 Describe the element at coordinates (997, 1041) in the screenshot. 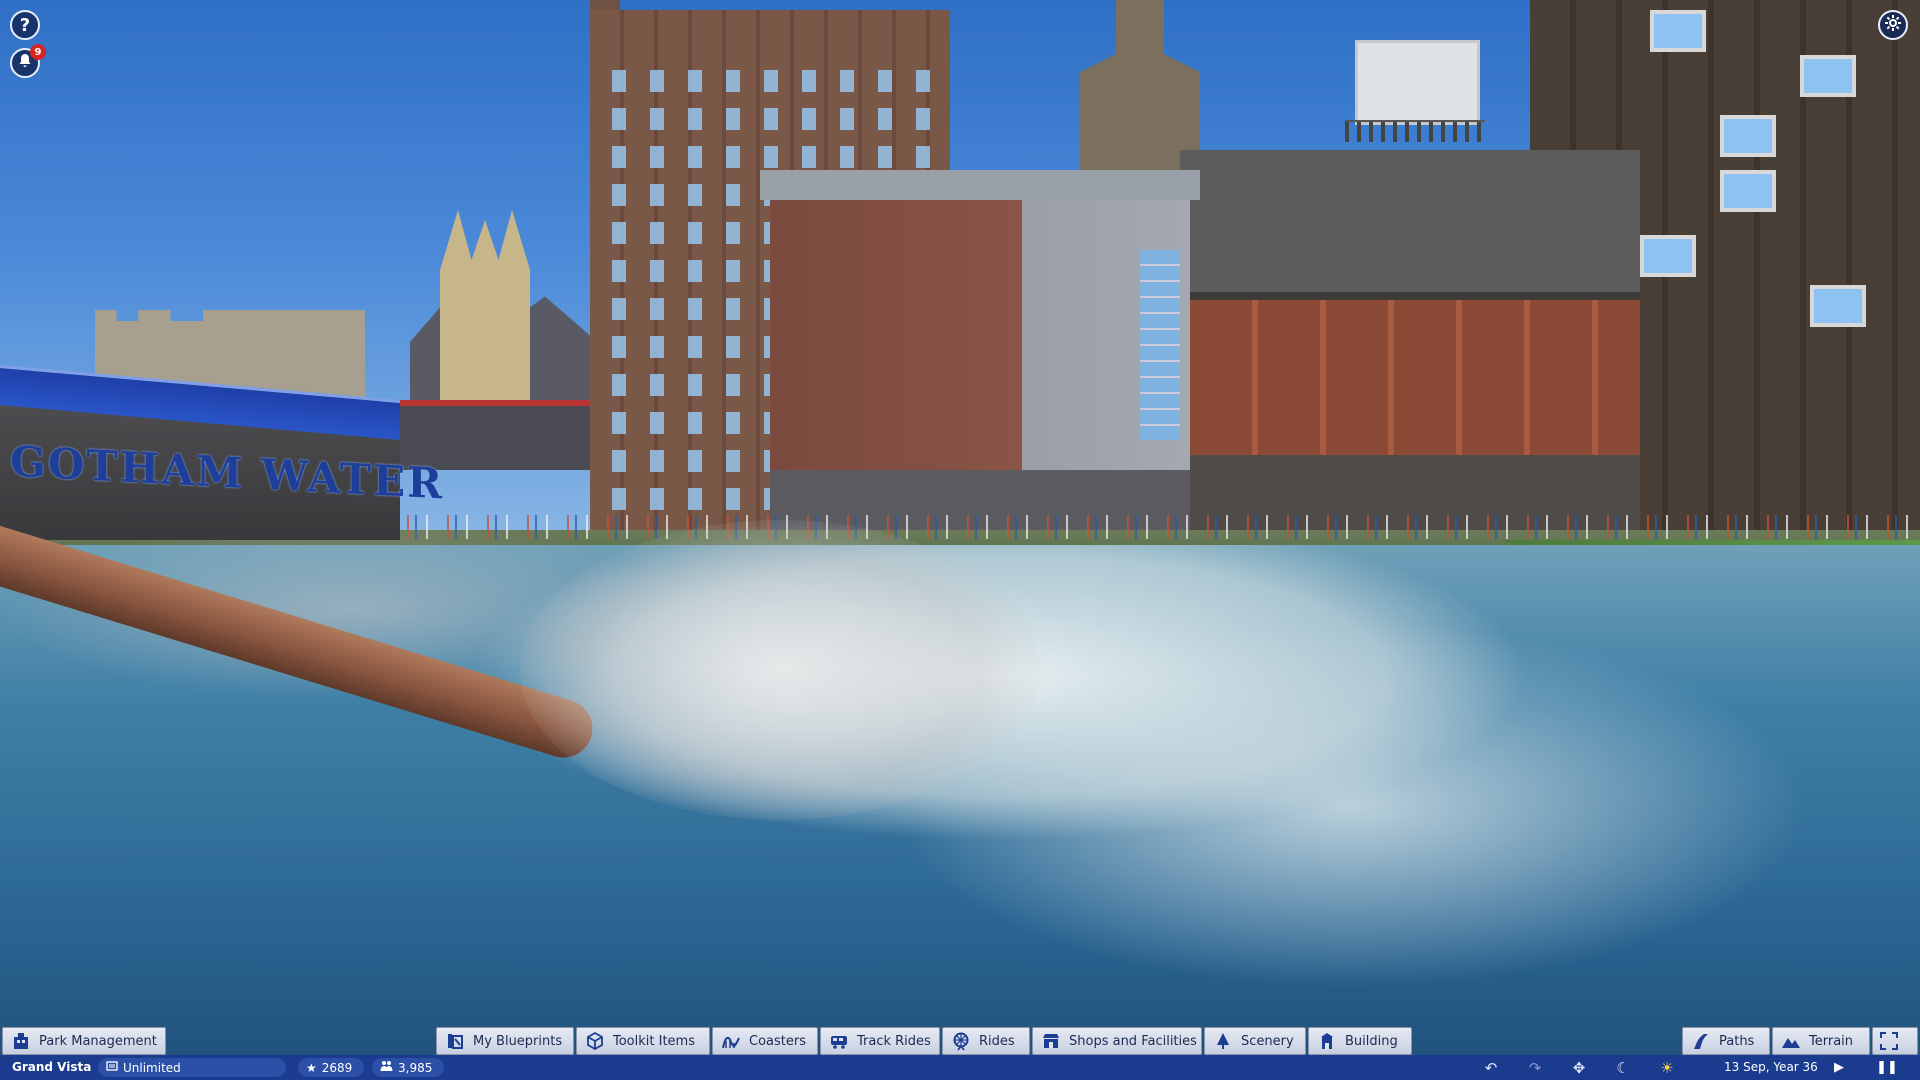

I see `rides-label: Rides` at that location.